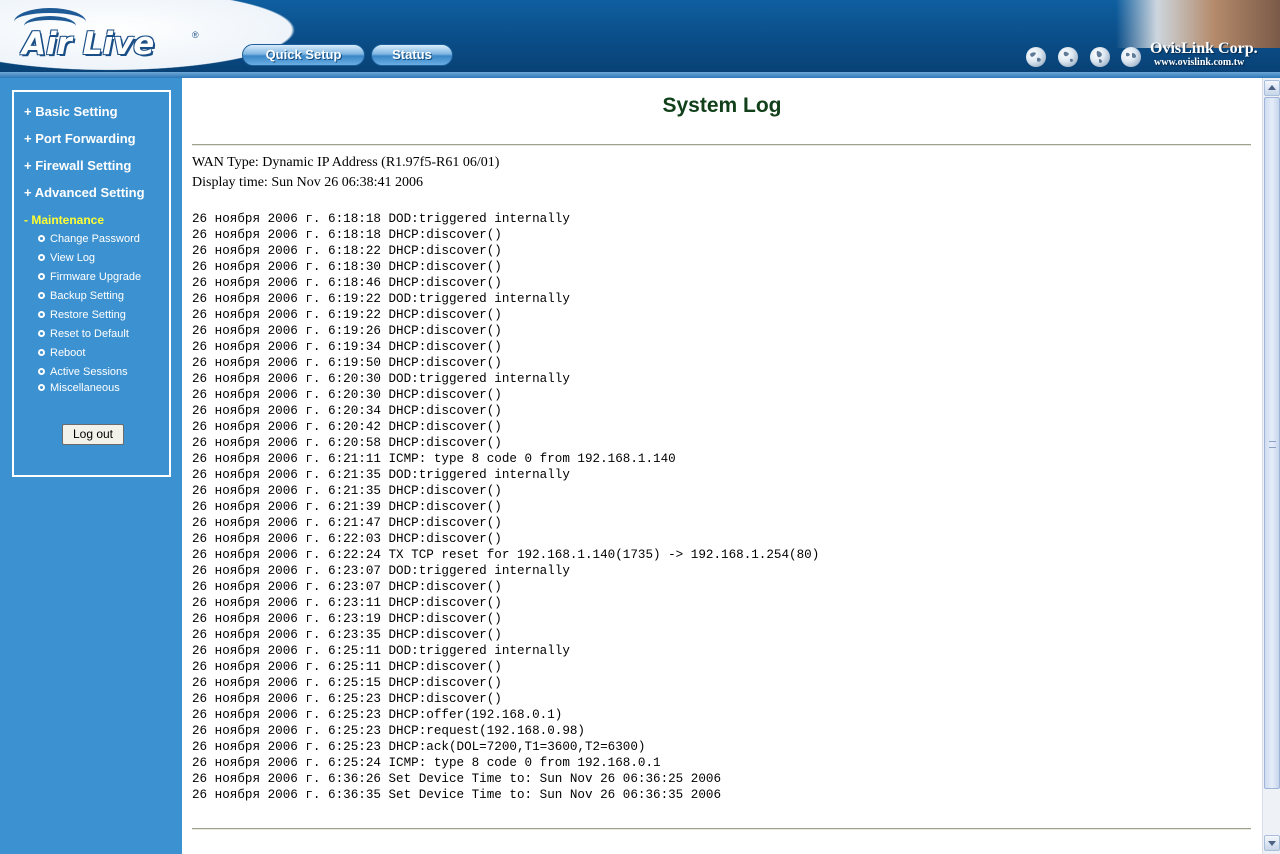  I want to click on submenu-firmware-upgrade: Firmware Upgrade, so click(89, 277).